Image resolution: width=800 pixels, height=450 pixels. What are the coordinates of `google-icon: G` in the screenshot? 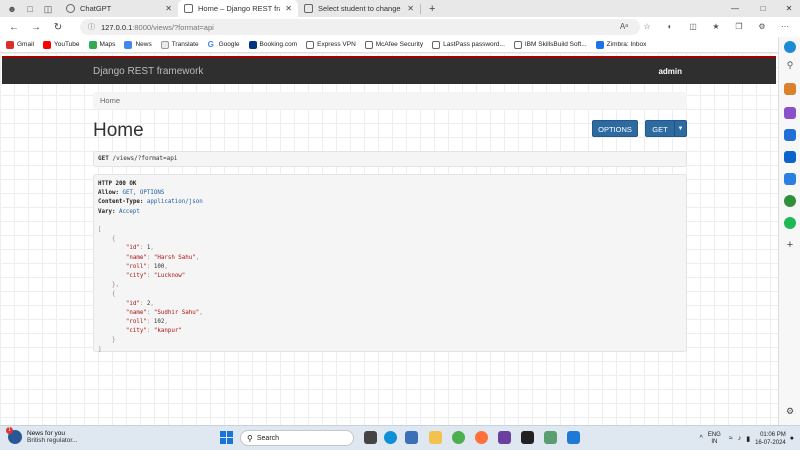 It's located at (210, 44).